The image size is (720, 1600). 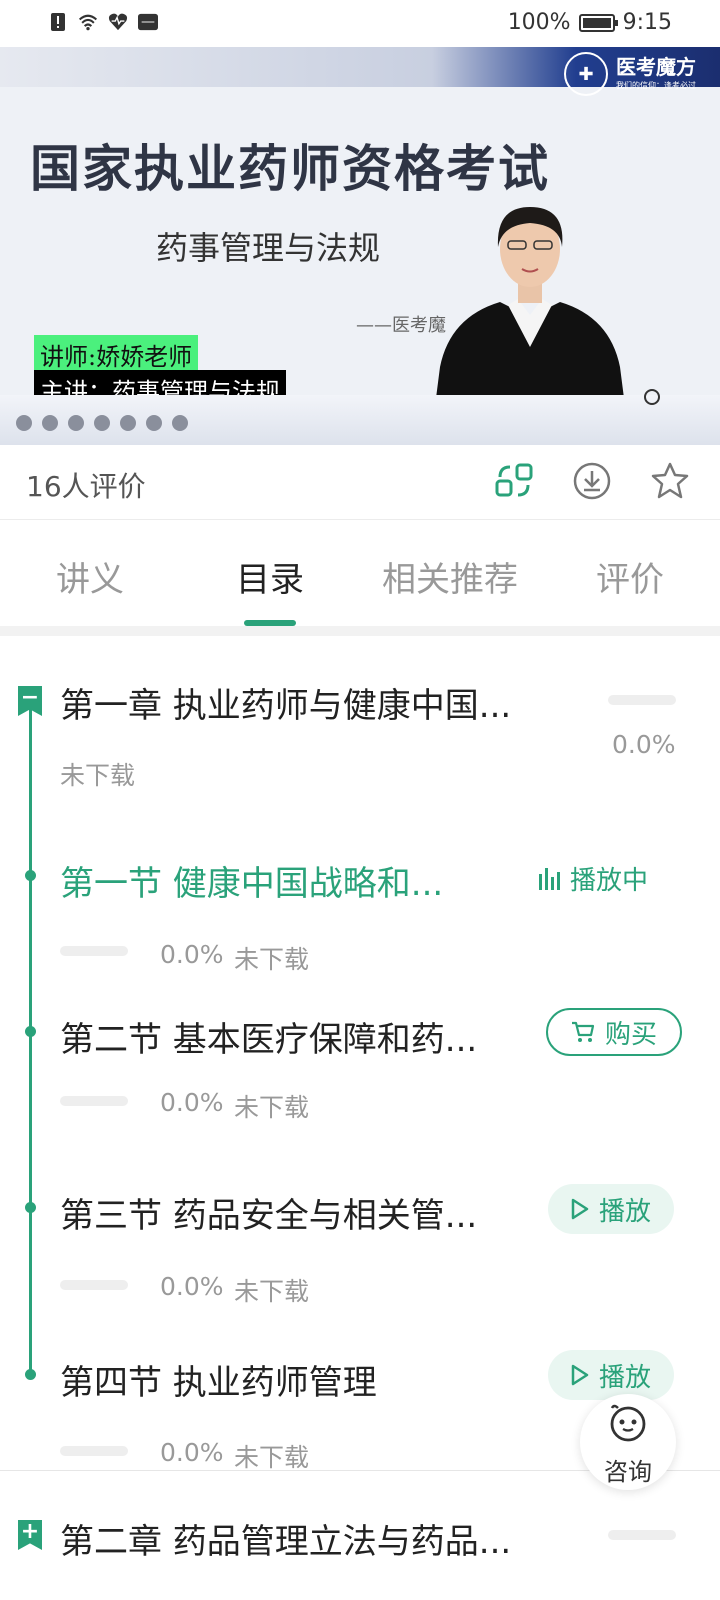 I want to click on brand-slogan: 我们的信仰：逢考必过, so click(x=656, y=85).